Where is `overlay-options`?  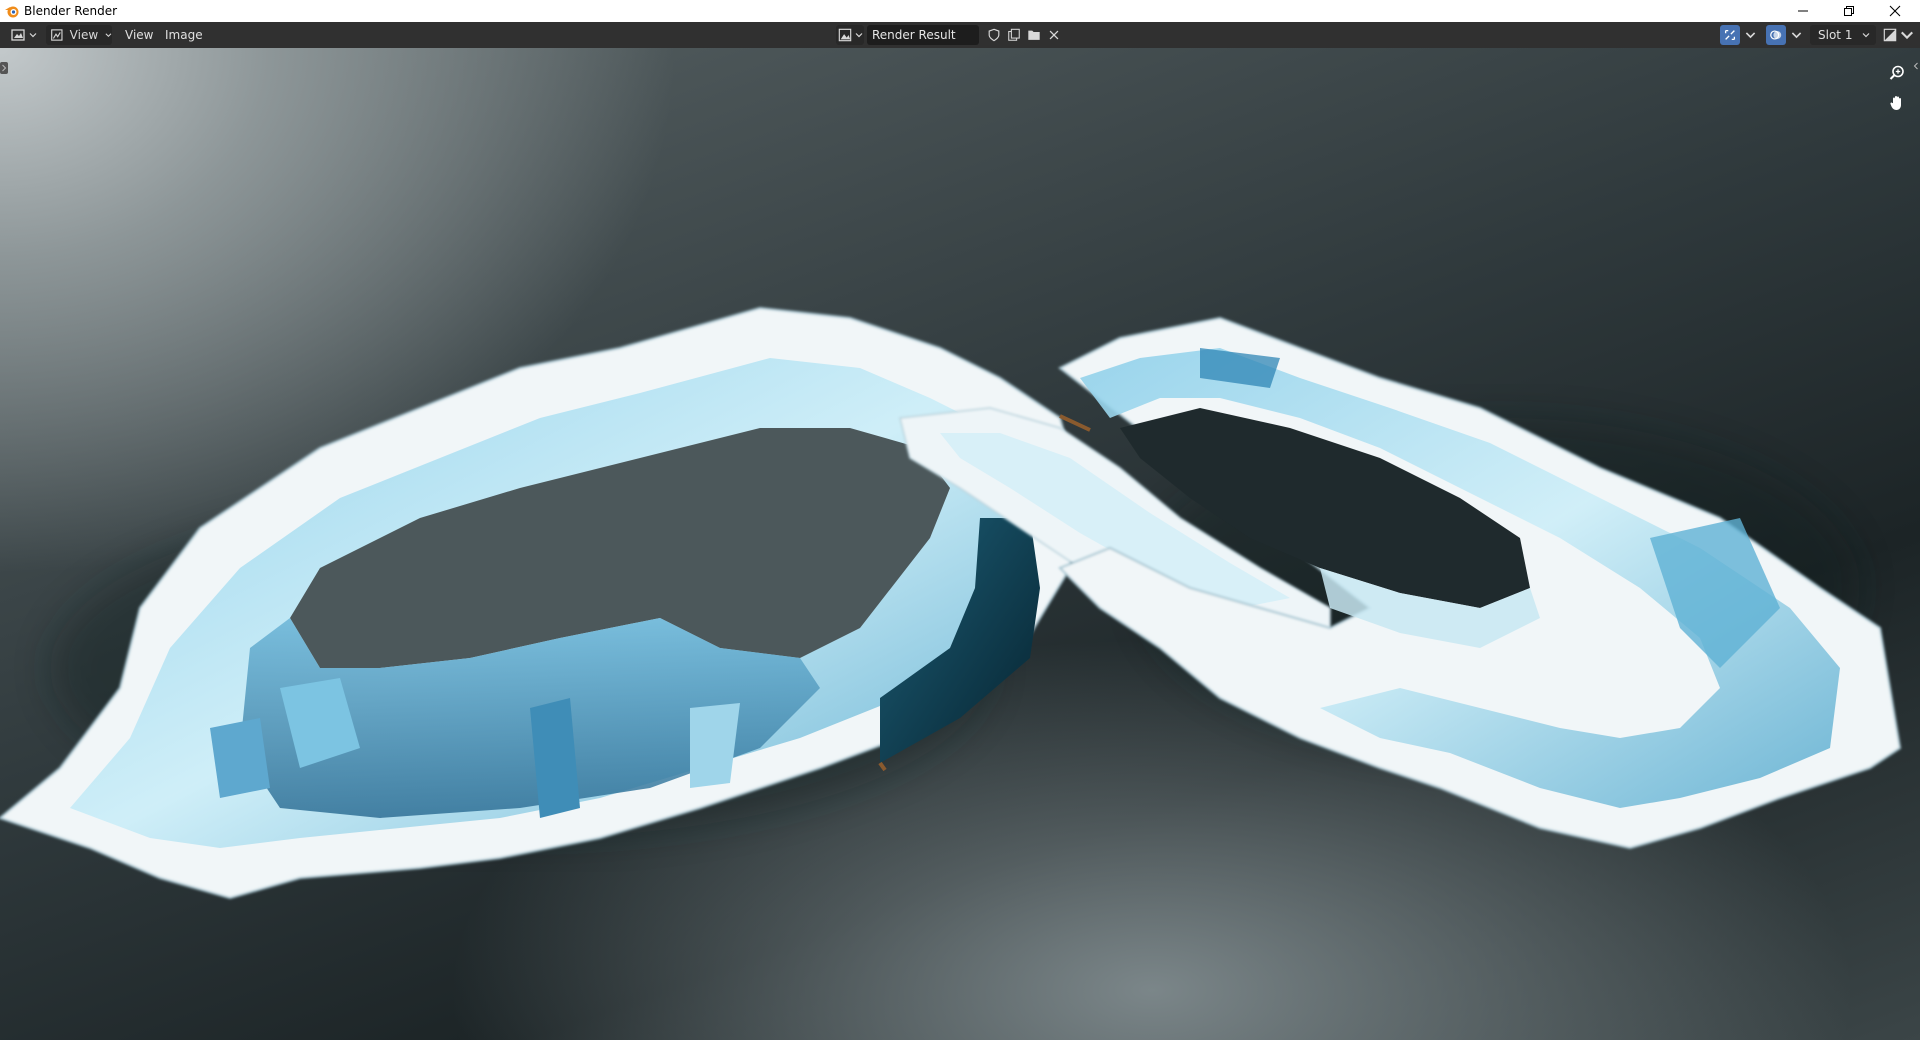
overlay-options is located at coordinates (1795, 35).